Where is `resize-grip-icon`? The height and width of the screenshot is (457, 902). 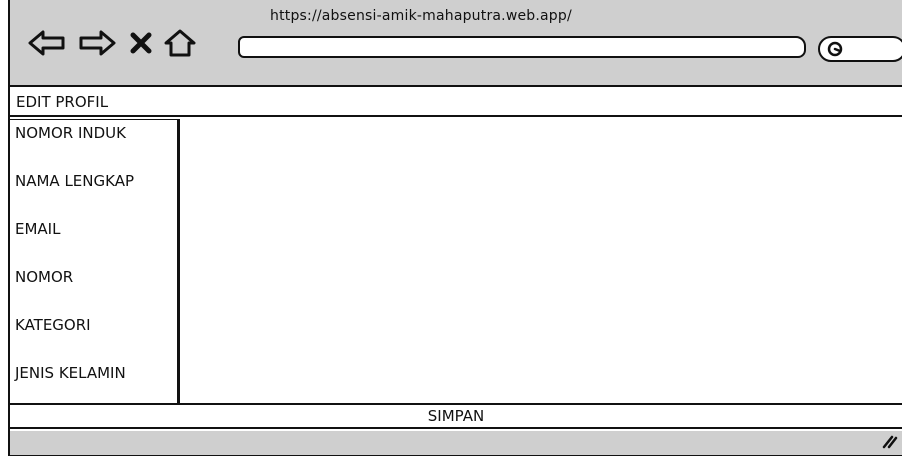 resize-grip-icon is located at coordinates (889, 443).